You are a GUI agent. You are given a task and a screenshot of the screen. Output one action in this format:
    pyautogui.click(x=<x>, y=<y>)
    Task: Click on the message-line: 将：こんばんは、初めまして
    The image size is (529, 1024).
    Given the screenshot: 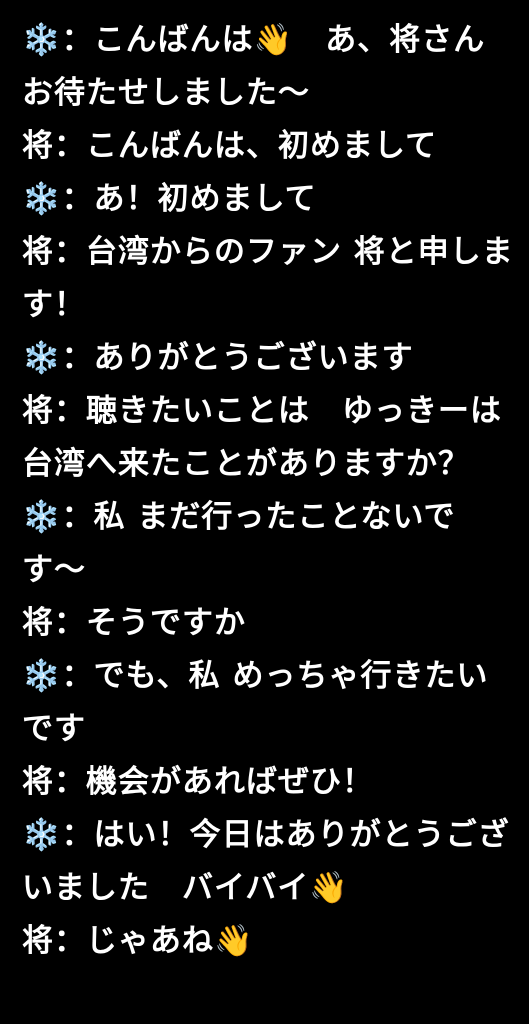 What is the action you would take?
    pyautogui.click(x=230, y=146)
    